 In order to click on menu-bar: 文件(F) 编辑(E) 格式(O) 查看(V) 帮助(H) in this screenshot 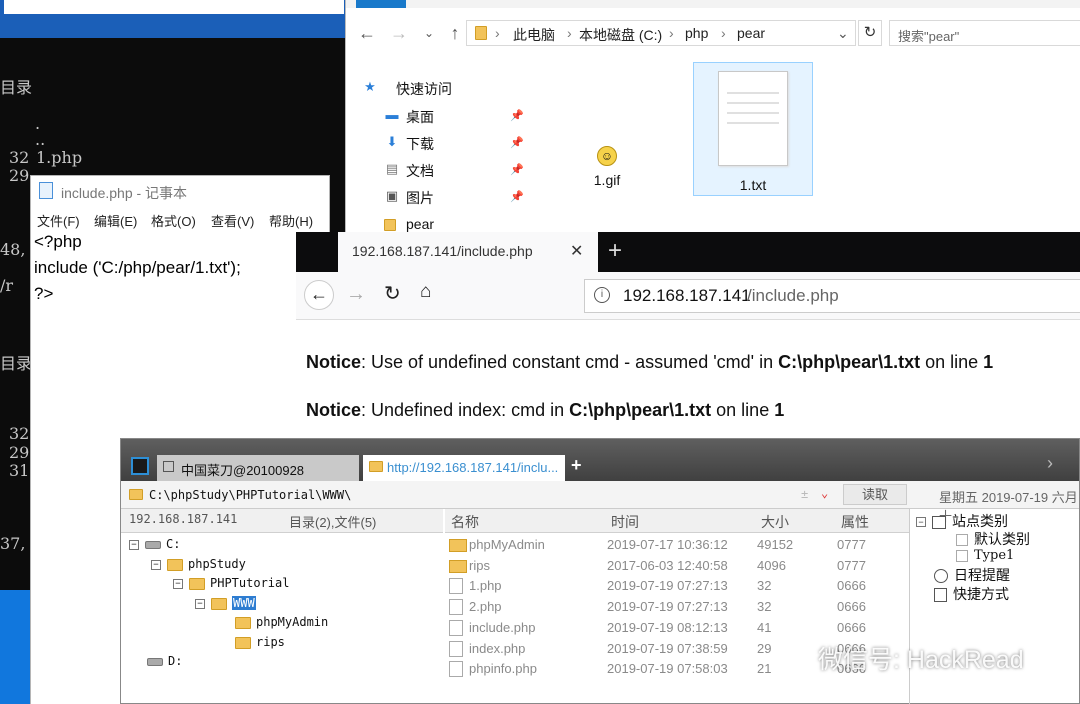, I will do `click(180, 219)`.